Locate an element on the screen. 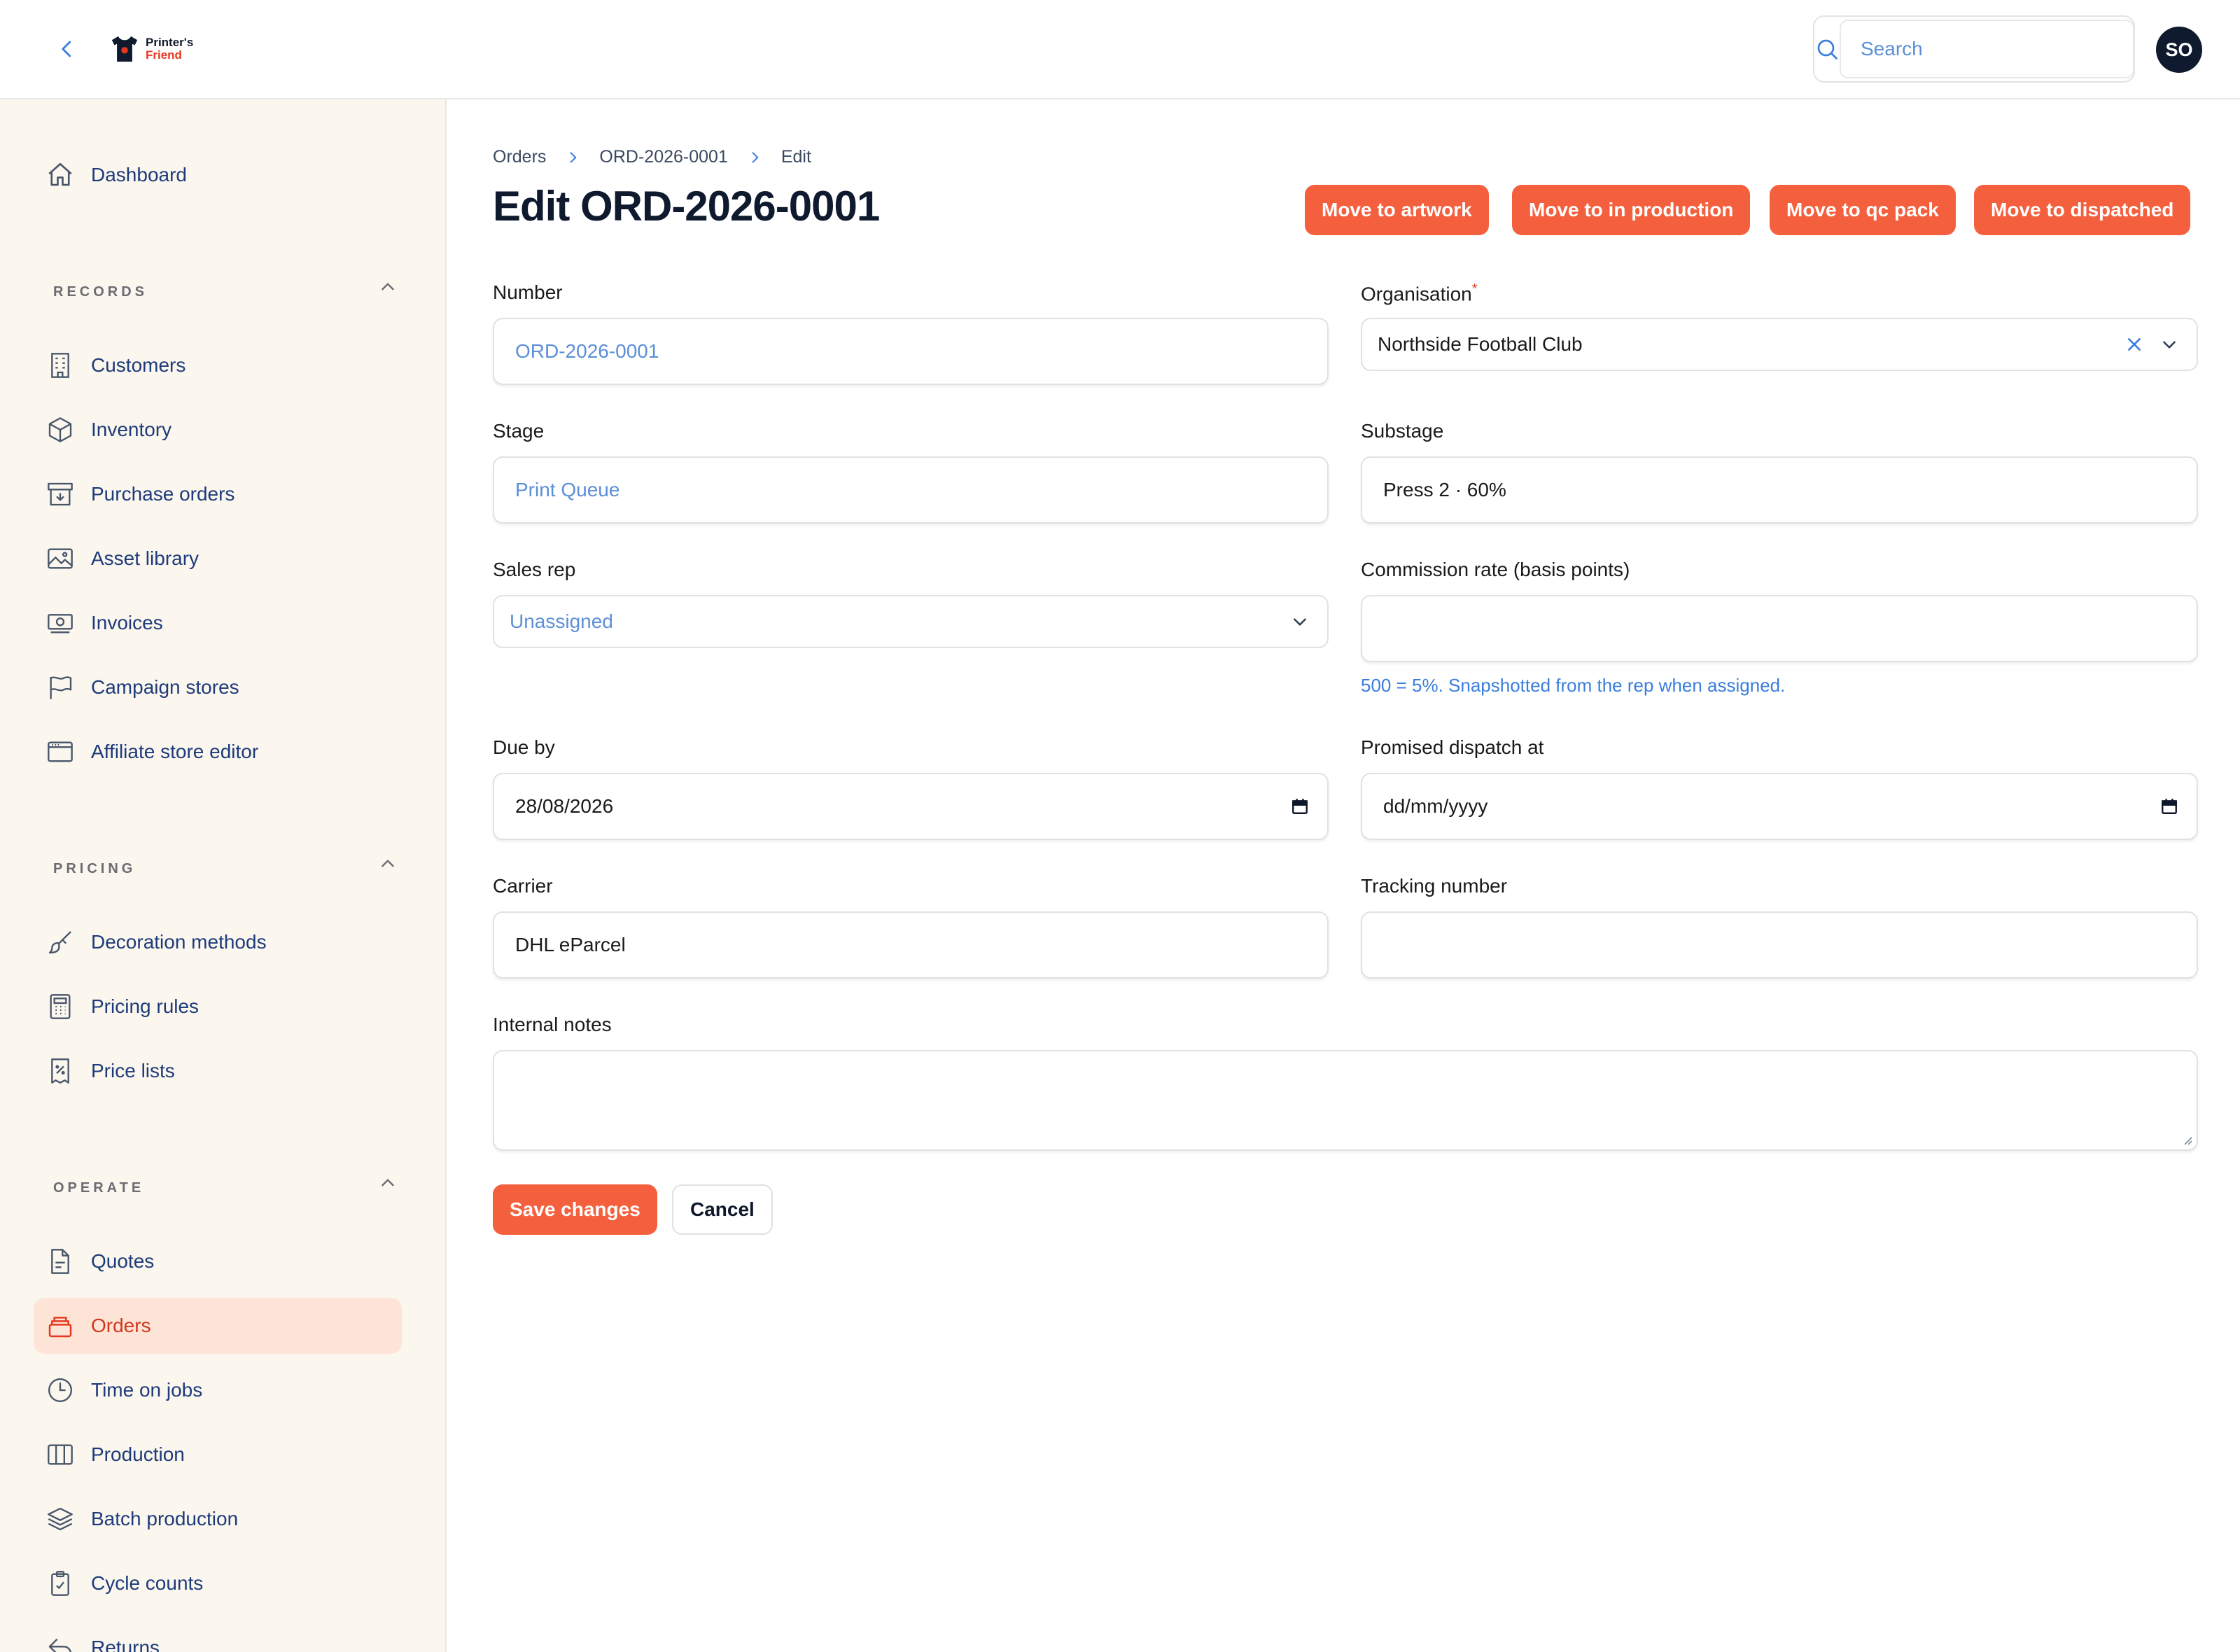 The width and height of the screenshot is (2240, 1652). sidebar-item-label: Inventory is located at coordinates (131, 429).